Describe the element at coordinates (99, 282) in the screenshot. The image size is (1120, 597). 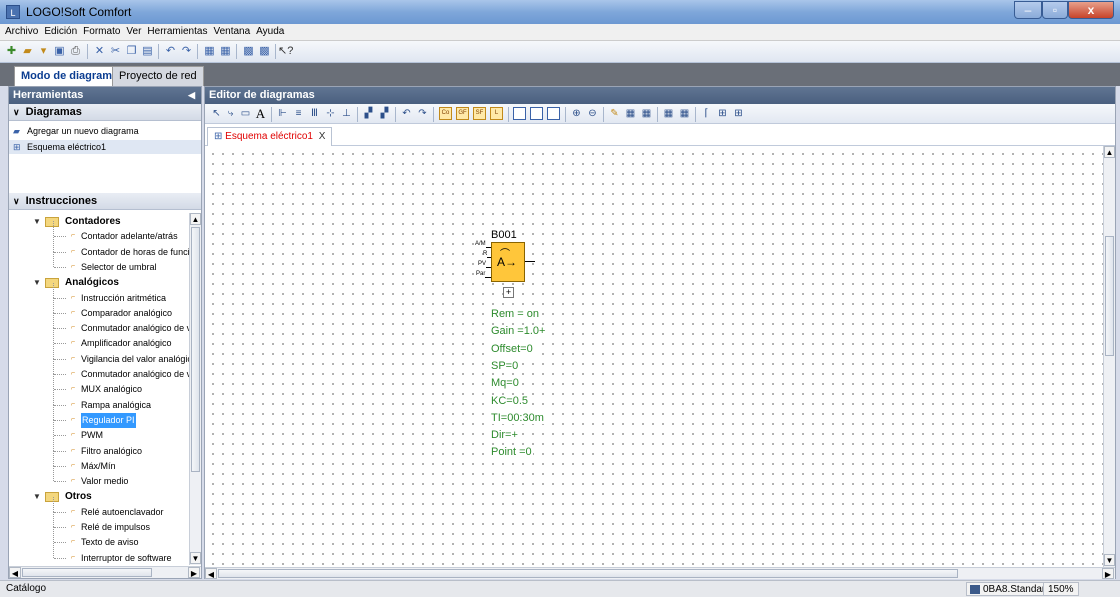
I see `tree-group: ▼ Analógicos` at that location.